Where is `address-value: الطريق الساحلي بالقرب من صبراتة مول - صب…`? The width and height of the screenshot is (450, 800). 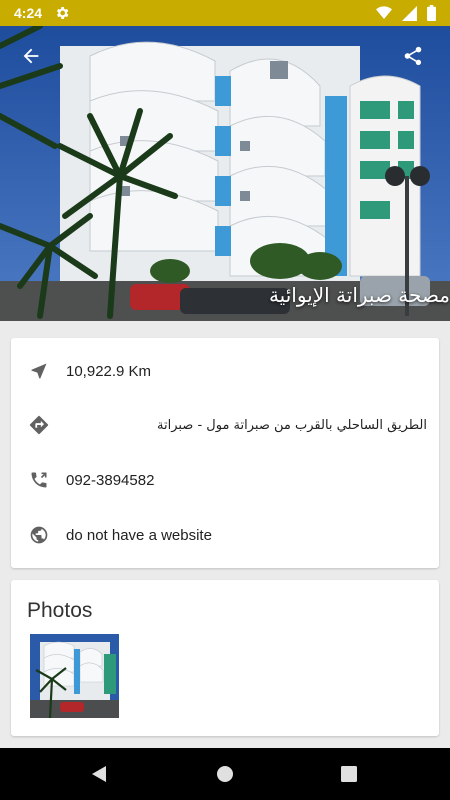
address-value: الطريق الساحلي بالقرب من صبراتة مول - صب… is located at coordinates (292, 425).